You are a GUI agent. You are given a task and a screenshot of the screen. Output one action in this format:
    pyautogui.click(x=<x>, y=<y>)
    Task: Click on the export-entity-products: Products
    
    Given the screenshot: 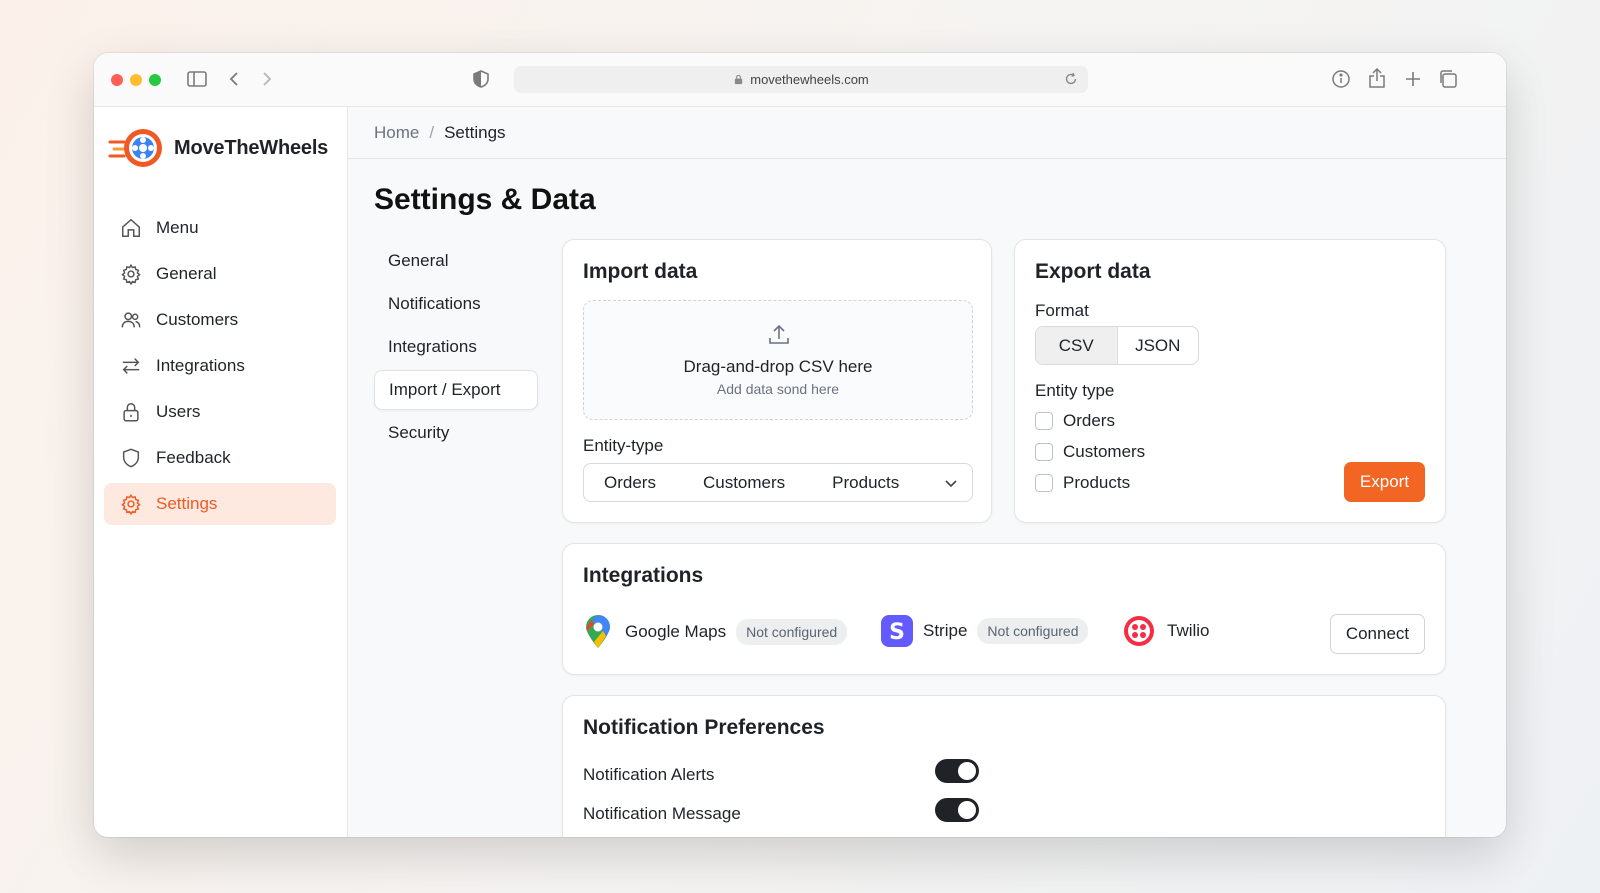 What is the action you would take?
    pyautogui.click(x=1082, y=483)
    